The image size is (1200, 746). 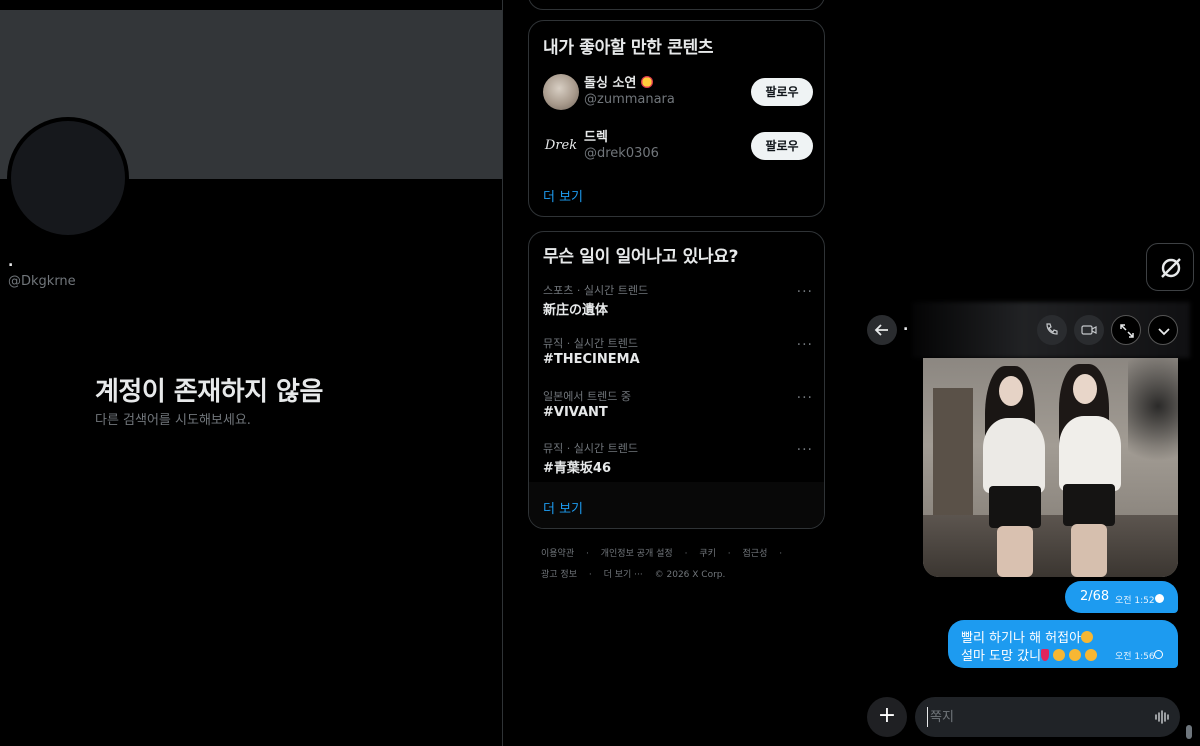 What do you see at coordinates (1153, 418) in the screenshot?
I see `photo-shadow` at bounding box center [1153, 418].